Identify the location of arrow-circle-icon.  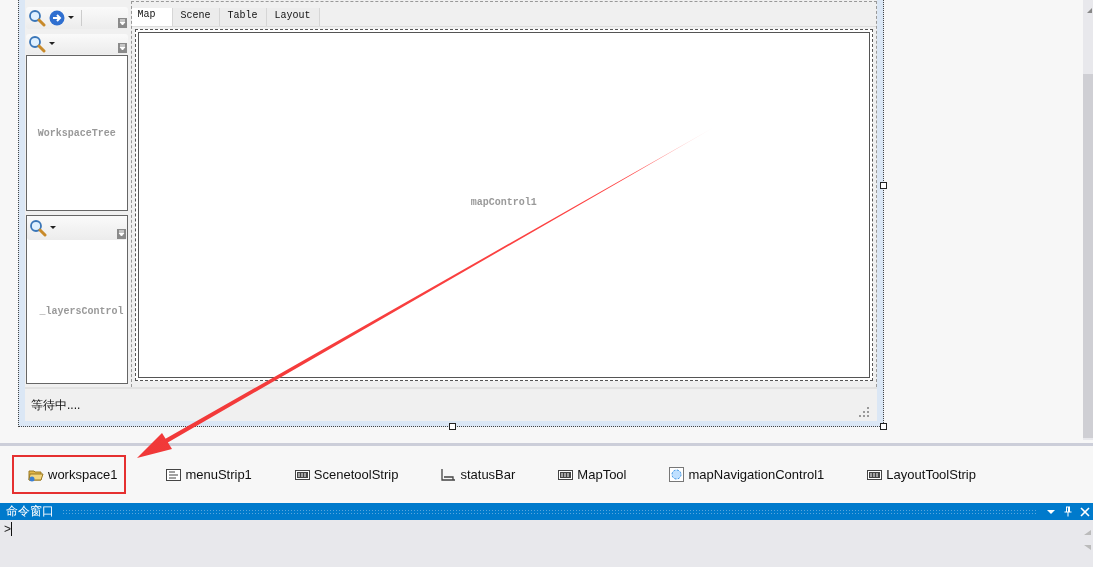
(57, 18).